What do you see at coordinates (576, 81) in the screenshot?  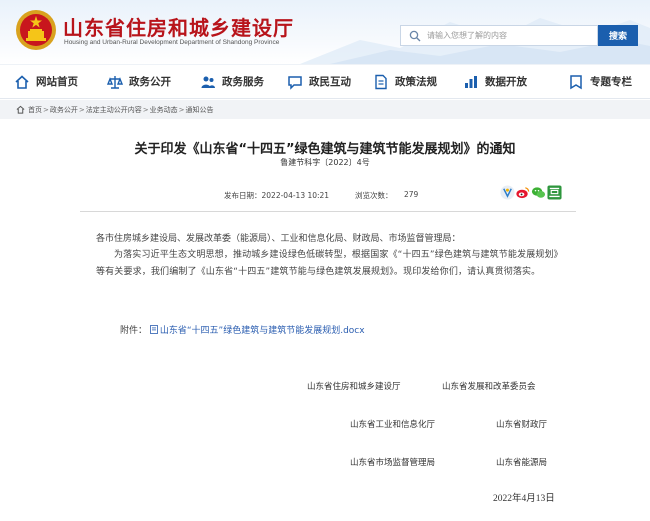 I see `topic-icon` at bounding box center [576, 81].